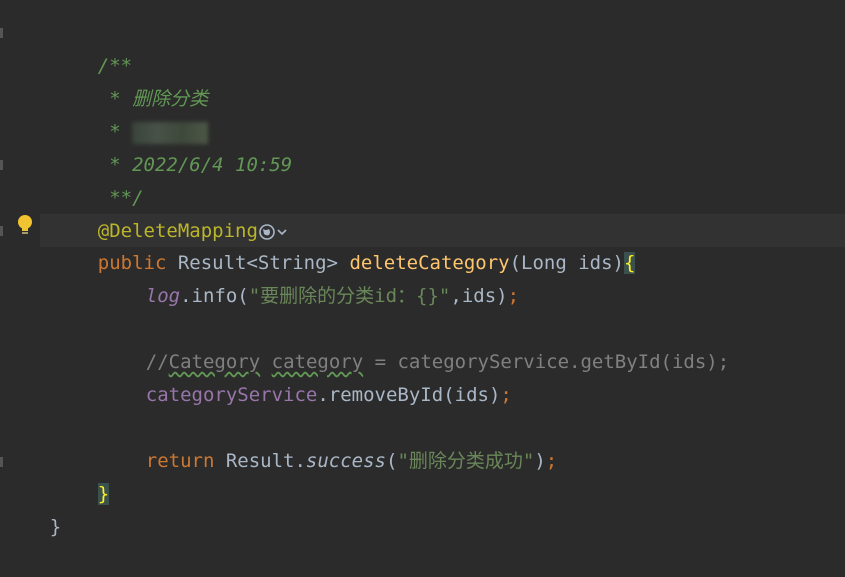 This screenshot has width=845, height=577. What do you see at coordinates (171, 212) in the screenshot?
I see `code-line: @DeleteMapping` at bounding box center [171, 212].